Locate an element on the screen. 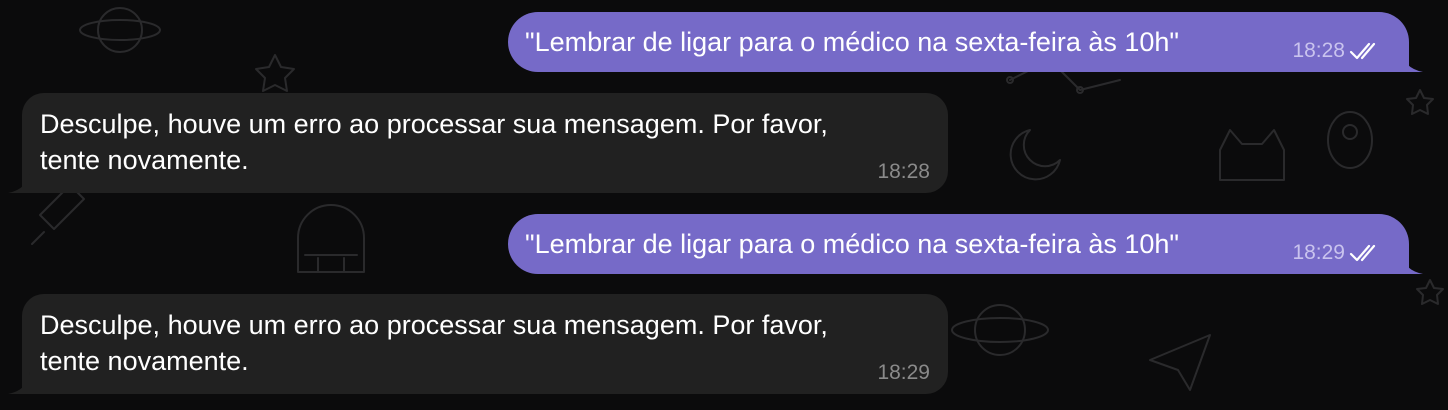 The height and width of the screenshot is (410, 1448). message-meta: 18:29 is located at coordinates (1336, 253).